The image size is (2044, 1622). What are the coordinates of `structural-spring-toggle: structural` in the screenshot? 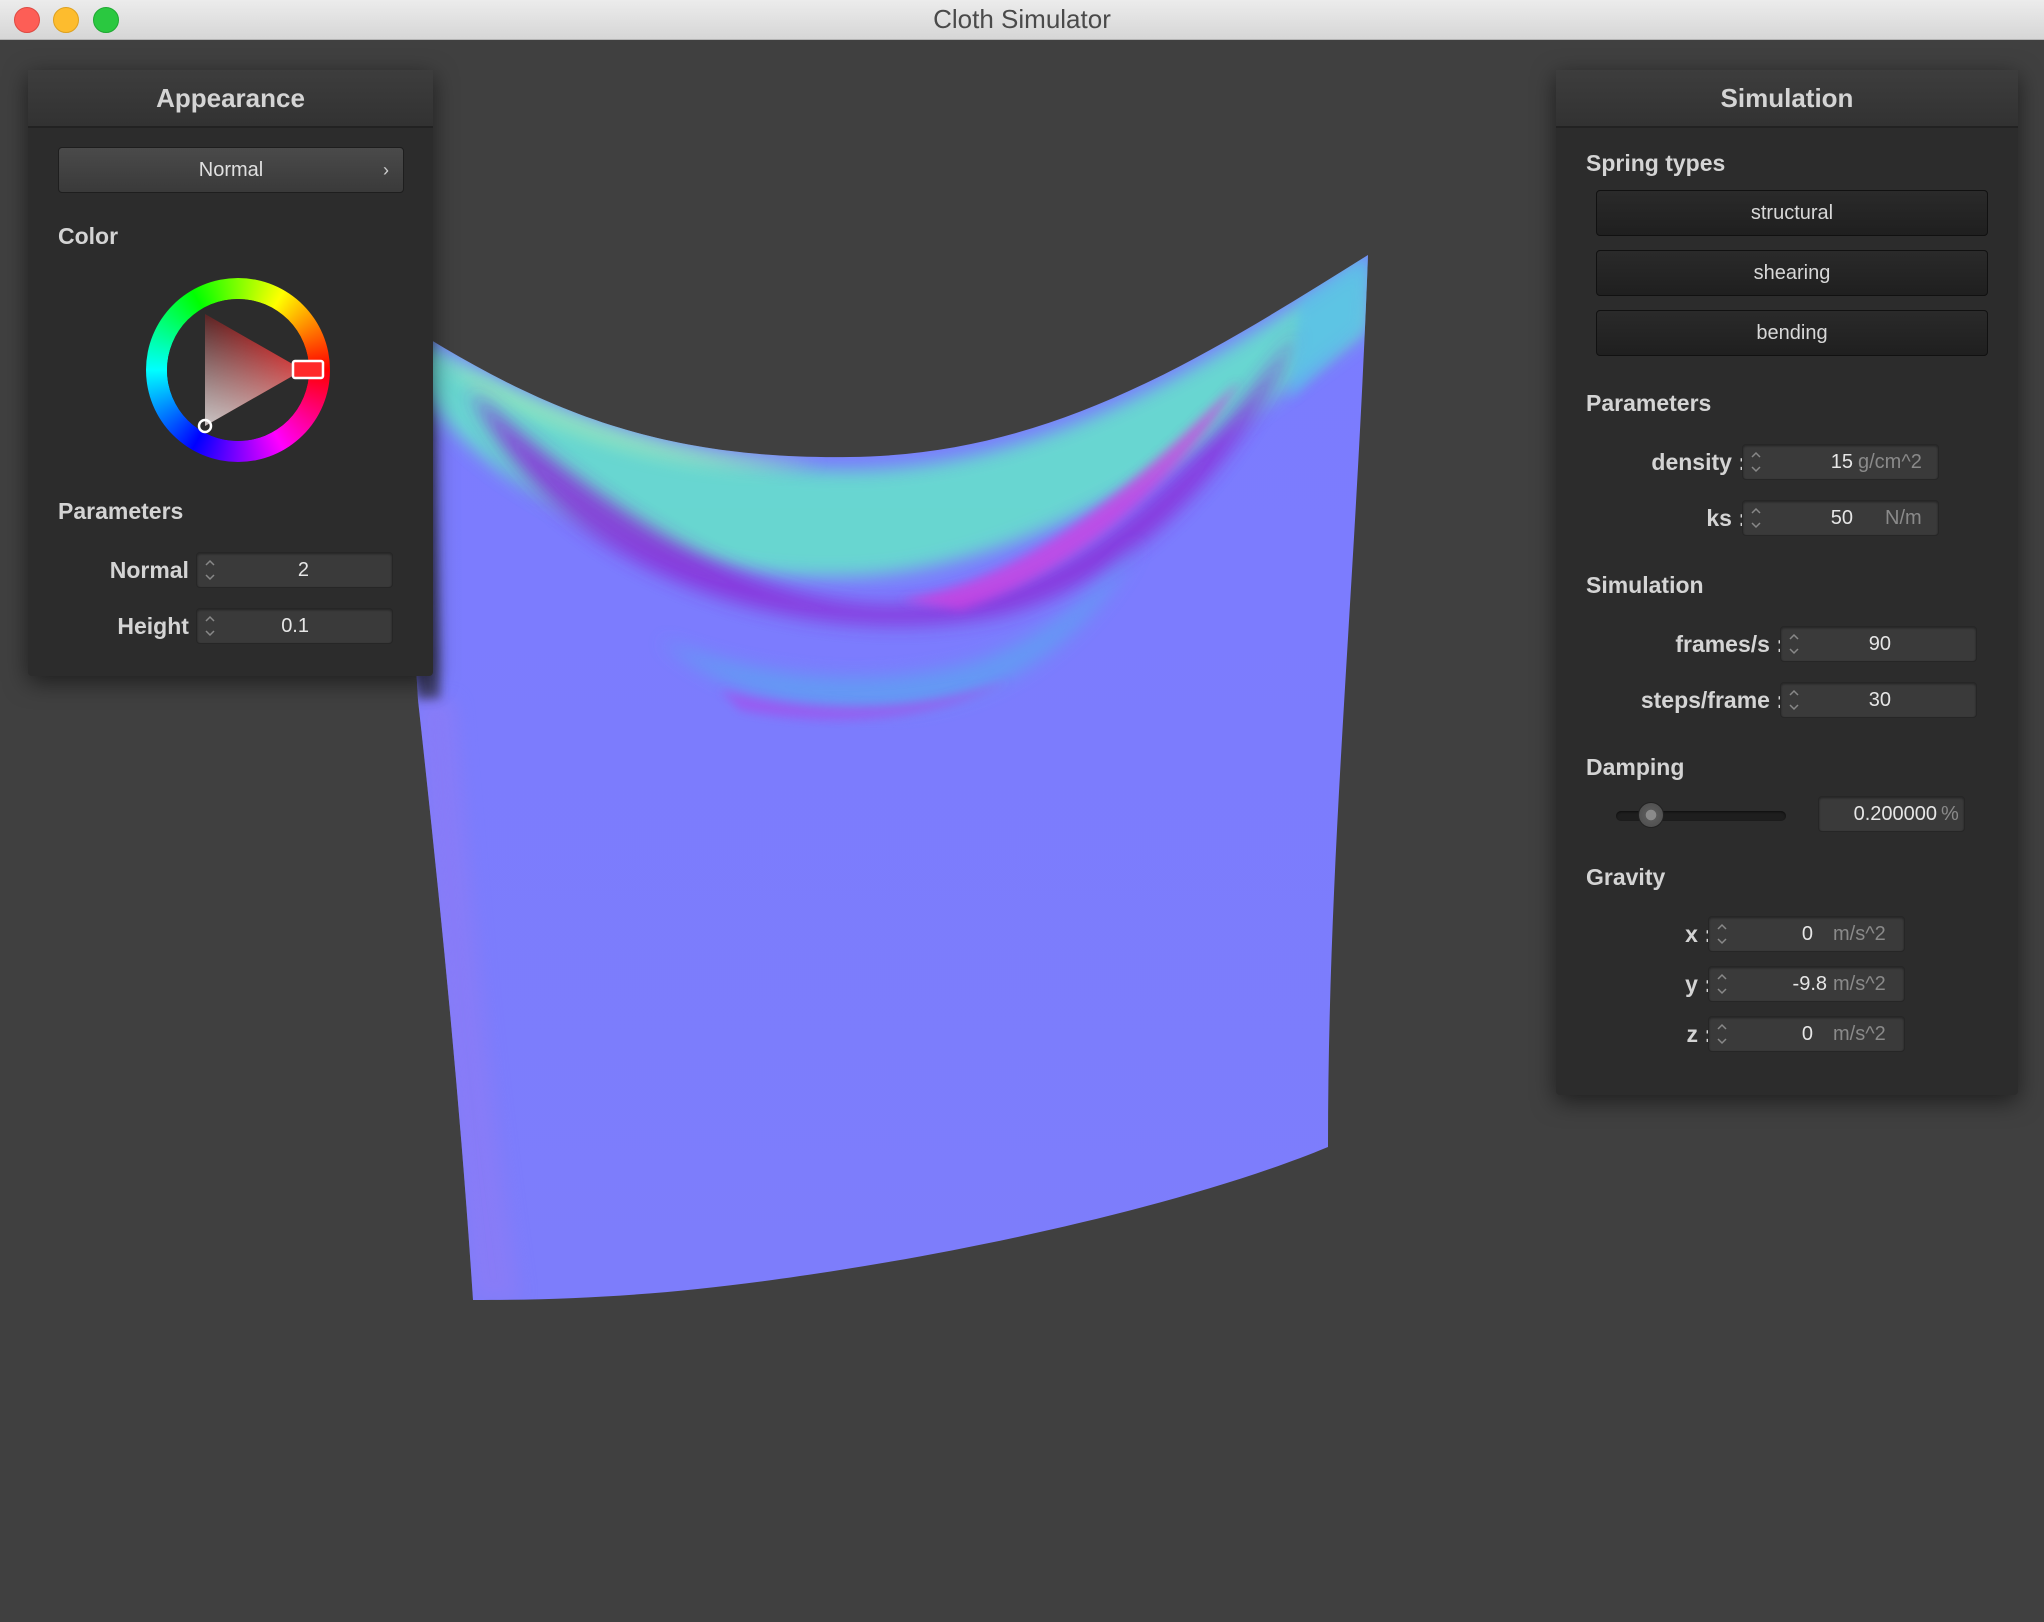 It's located at (1792, 213).